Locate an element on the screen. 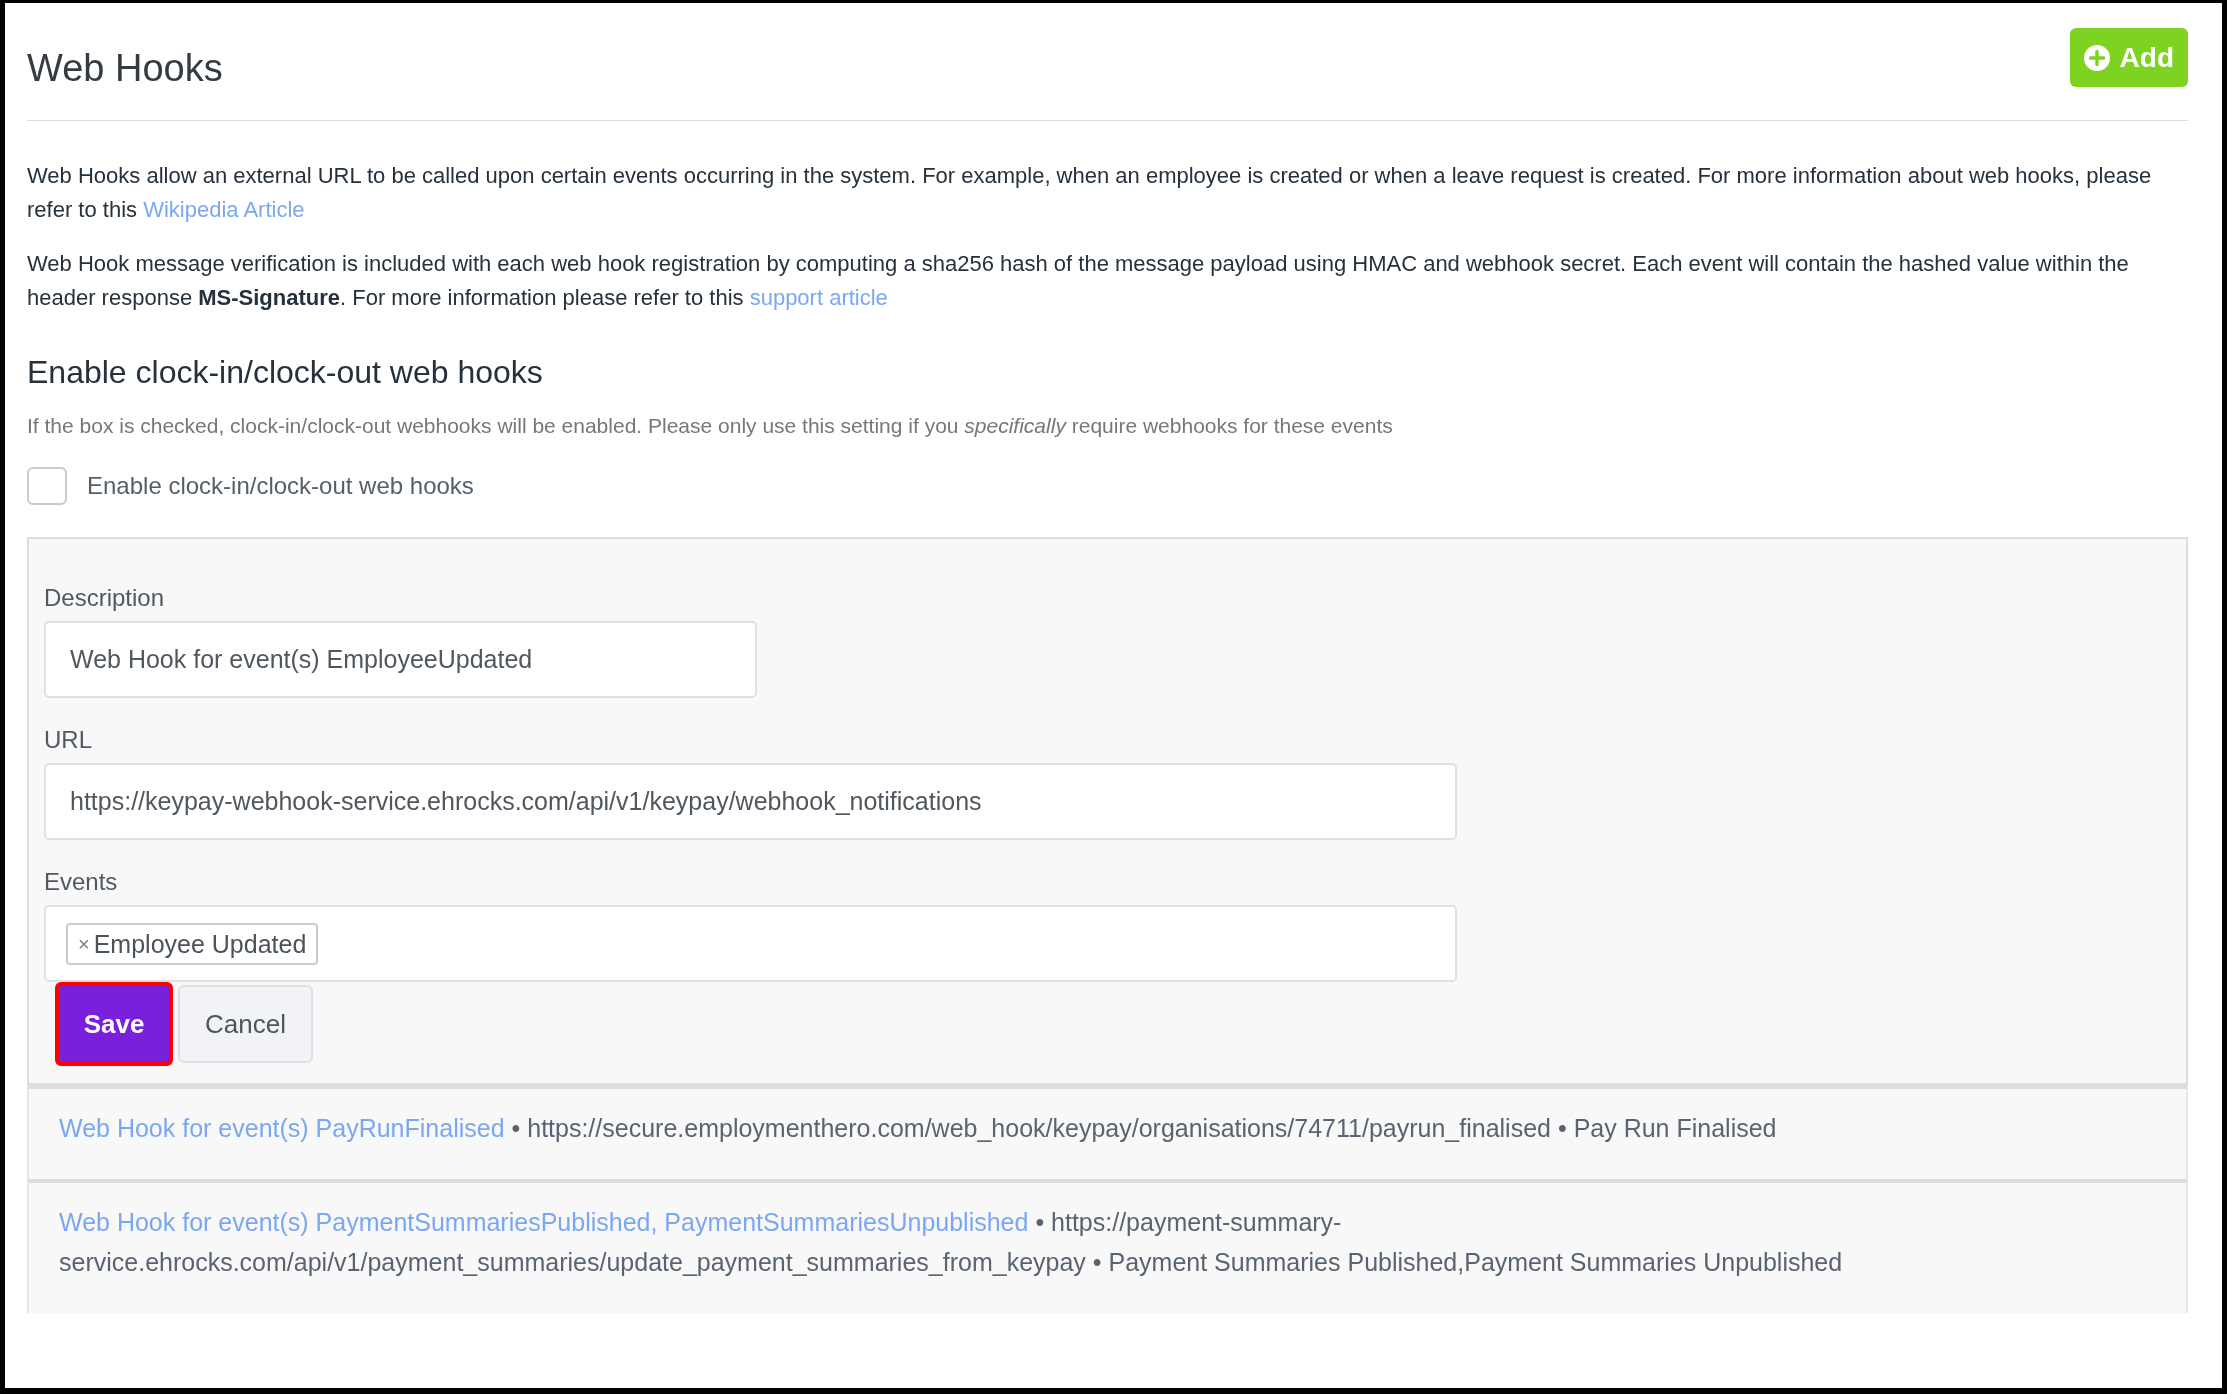 Image resolution: width=2227 pixels, height=1394 pixels. input-field: https://keypay-webhook-service.ehrocks.com/api/v1/keypay/webhook_notifications is located at coordinates (750, 801).